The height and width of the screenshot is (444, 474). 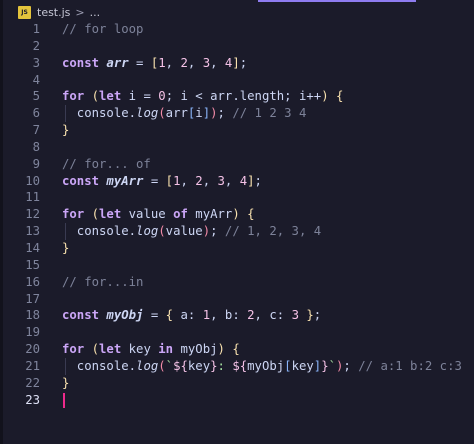 I want to click on line-content: // for... of, so click(x=106, y=164).